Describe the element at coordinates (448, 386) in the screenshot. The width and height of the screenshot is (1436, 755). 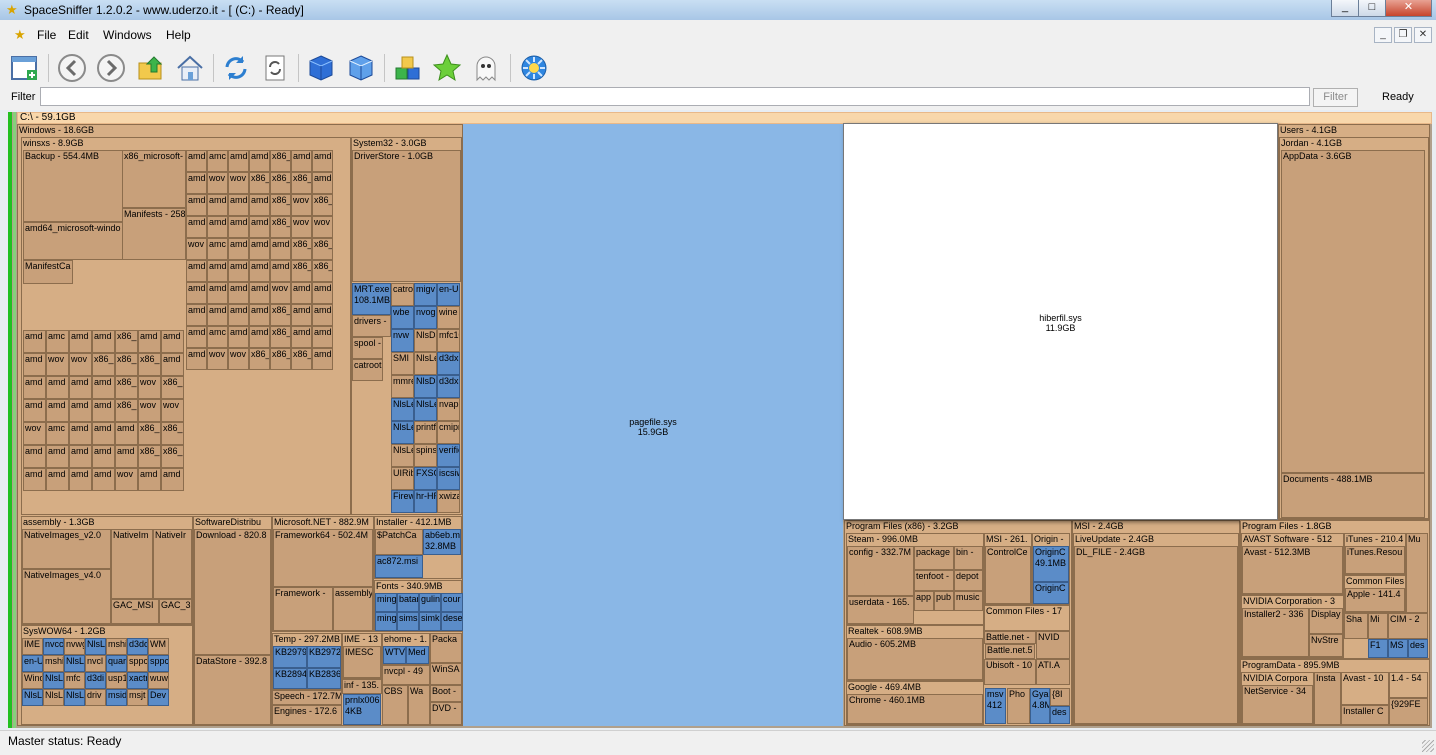
I see `folder-cell: d3dx9` at that location.